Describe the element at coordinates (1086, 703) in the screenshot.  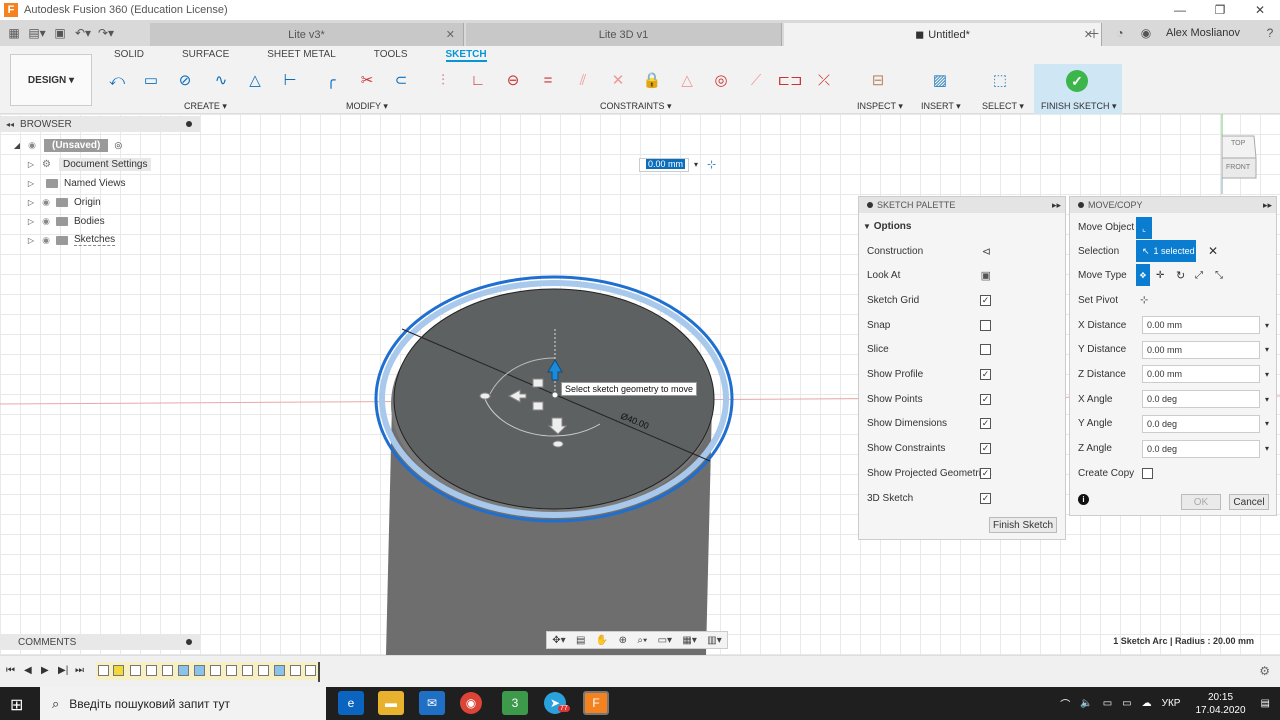
I see `volume-icon: 🔈` at that location.